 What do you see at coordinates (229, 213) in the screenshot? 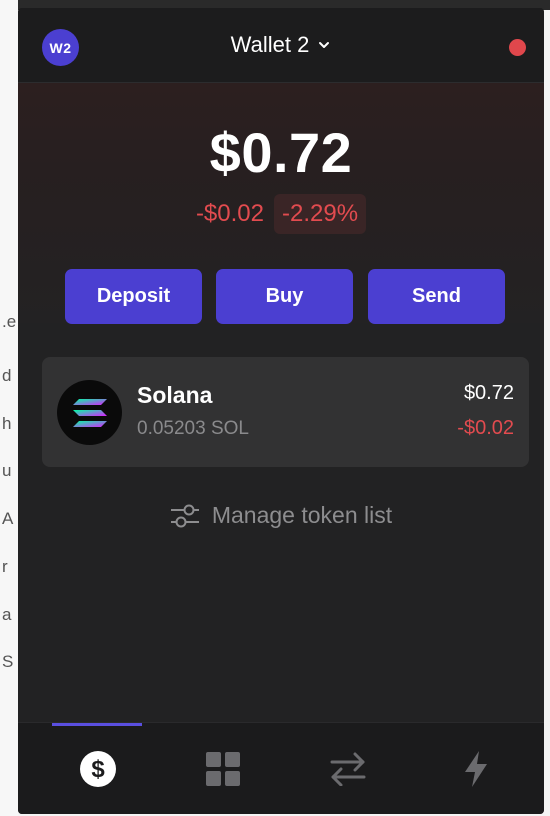
I see `balance-change-usd: -$0.02` at bounding box center [229, 213].